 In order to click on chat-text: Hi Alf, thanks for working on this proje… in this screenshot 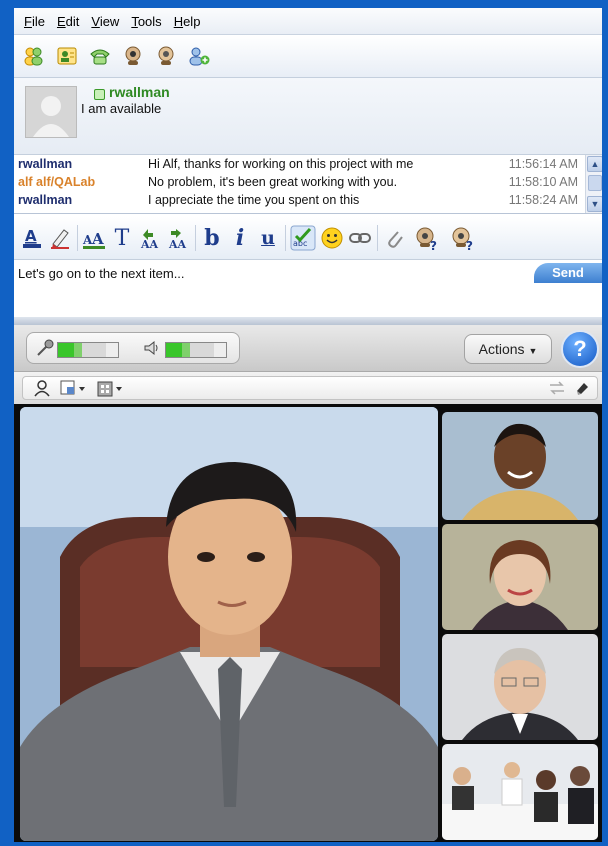, I will do `click(281, 164)`.